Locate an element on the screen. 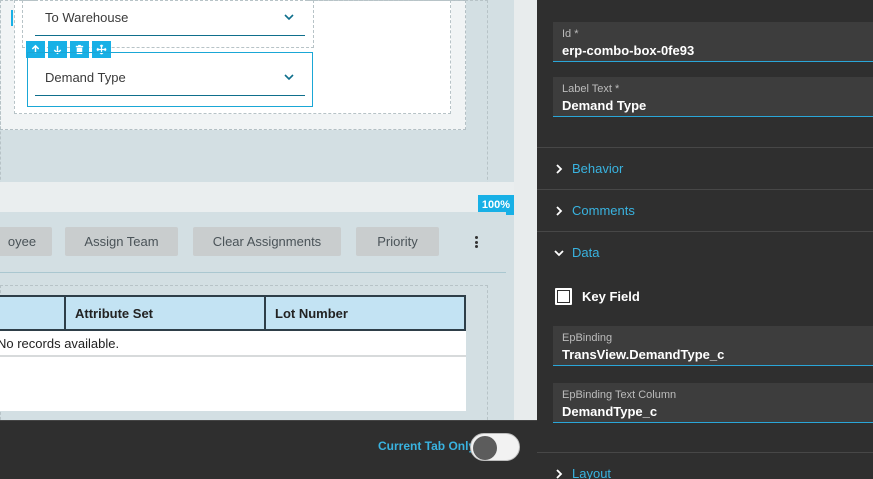  right-gutter is located at coordinates (525, 210).